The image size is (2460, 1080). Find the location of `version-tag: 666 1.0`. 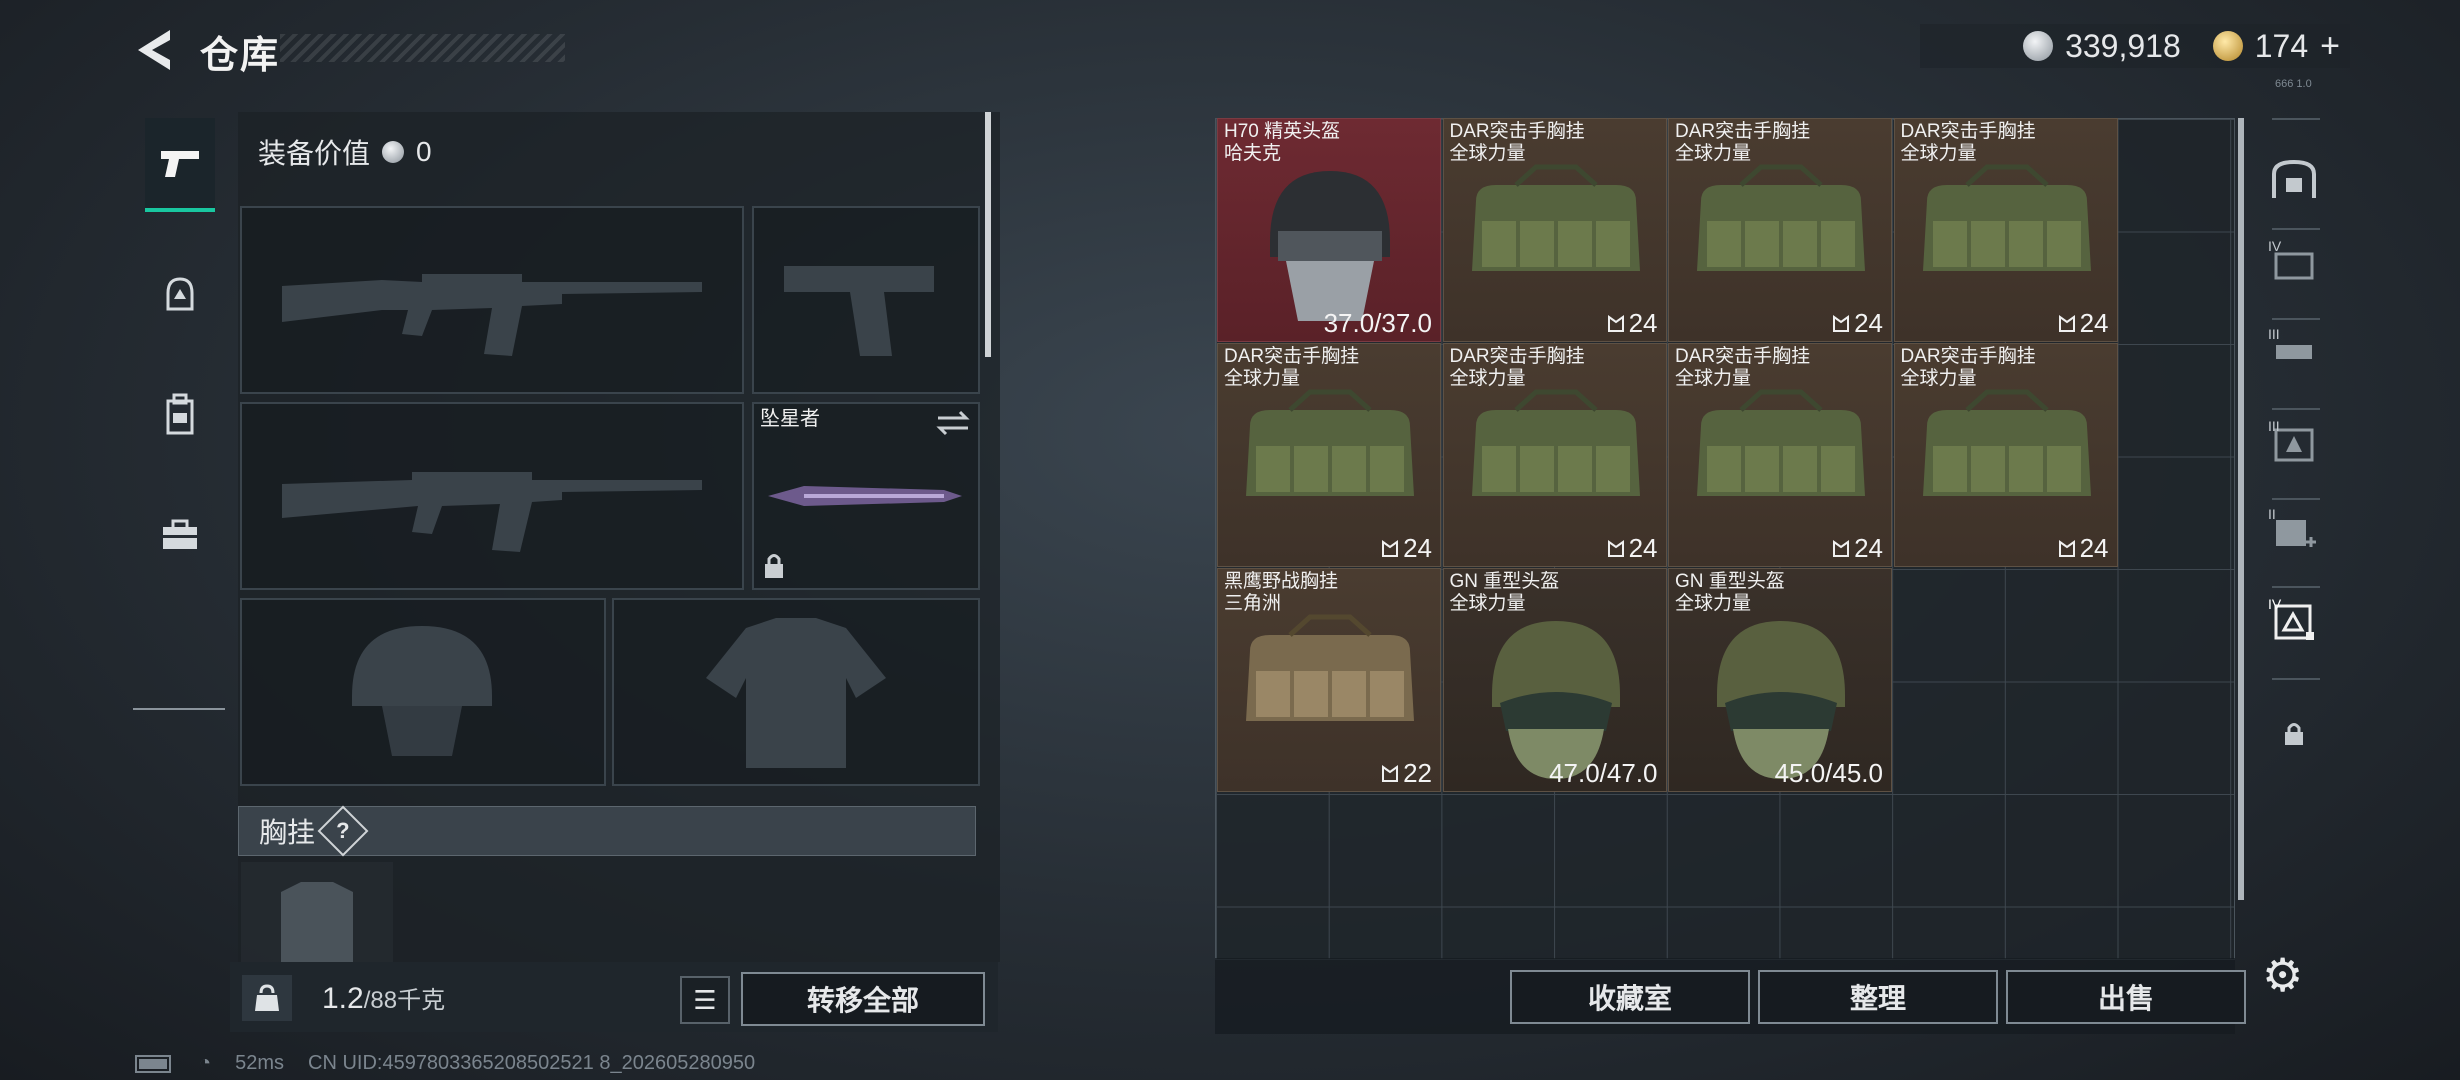

version-tag: 666 1.0 is located at coordinates (2293, 84).